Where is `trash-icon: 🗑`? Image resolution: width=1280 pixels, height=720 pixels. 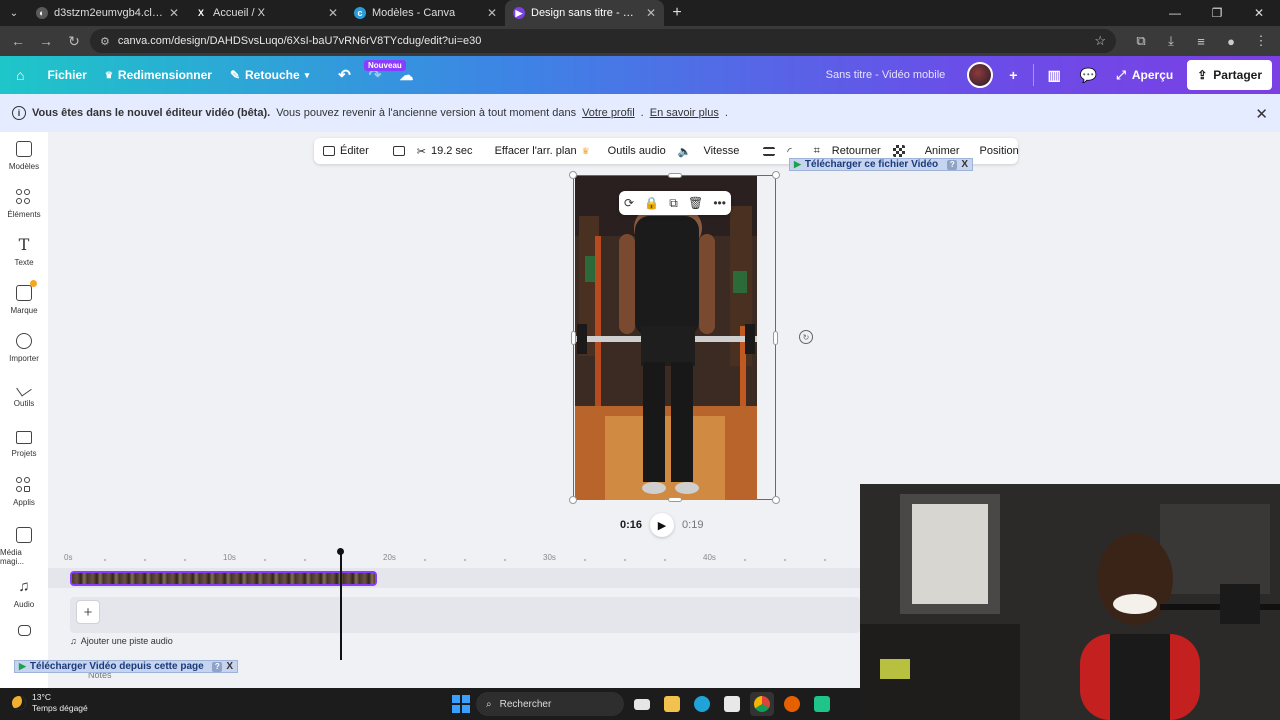
trash-icon: 🗑 is located at coordinates (695, 203).